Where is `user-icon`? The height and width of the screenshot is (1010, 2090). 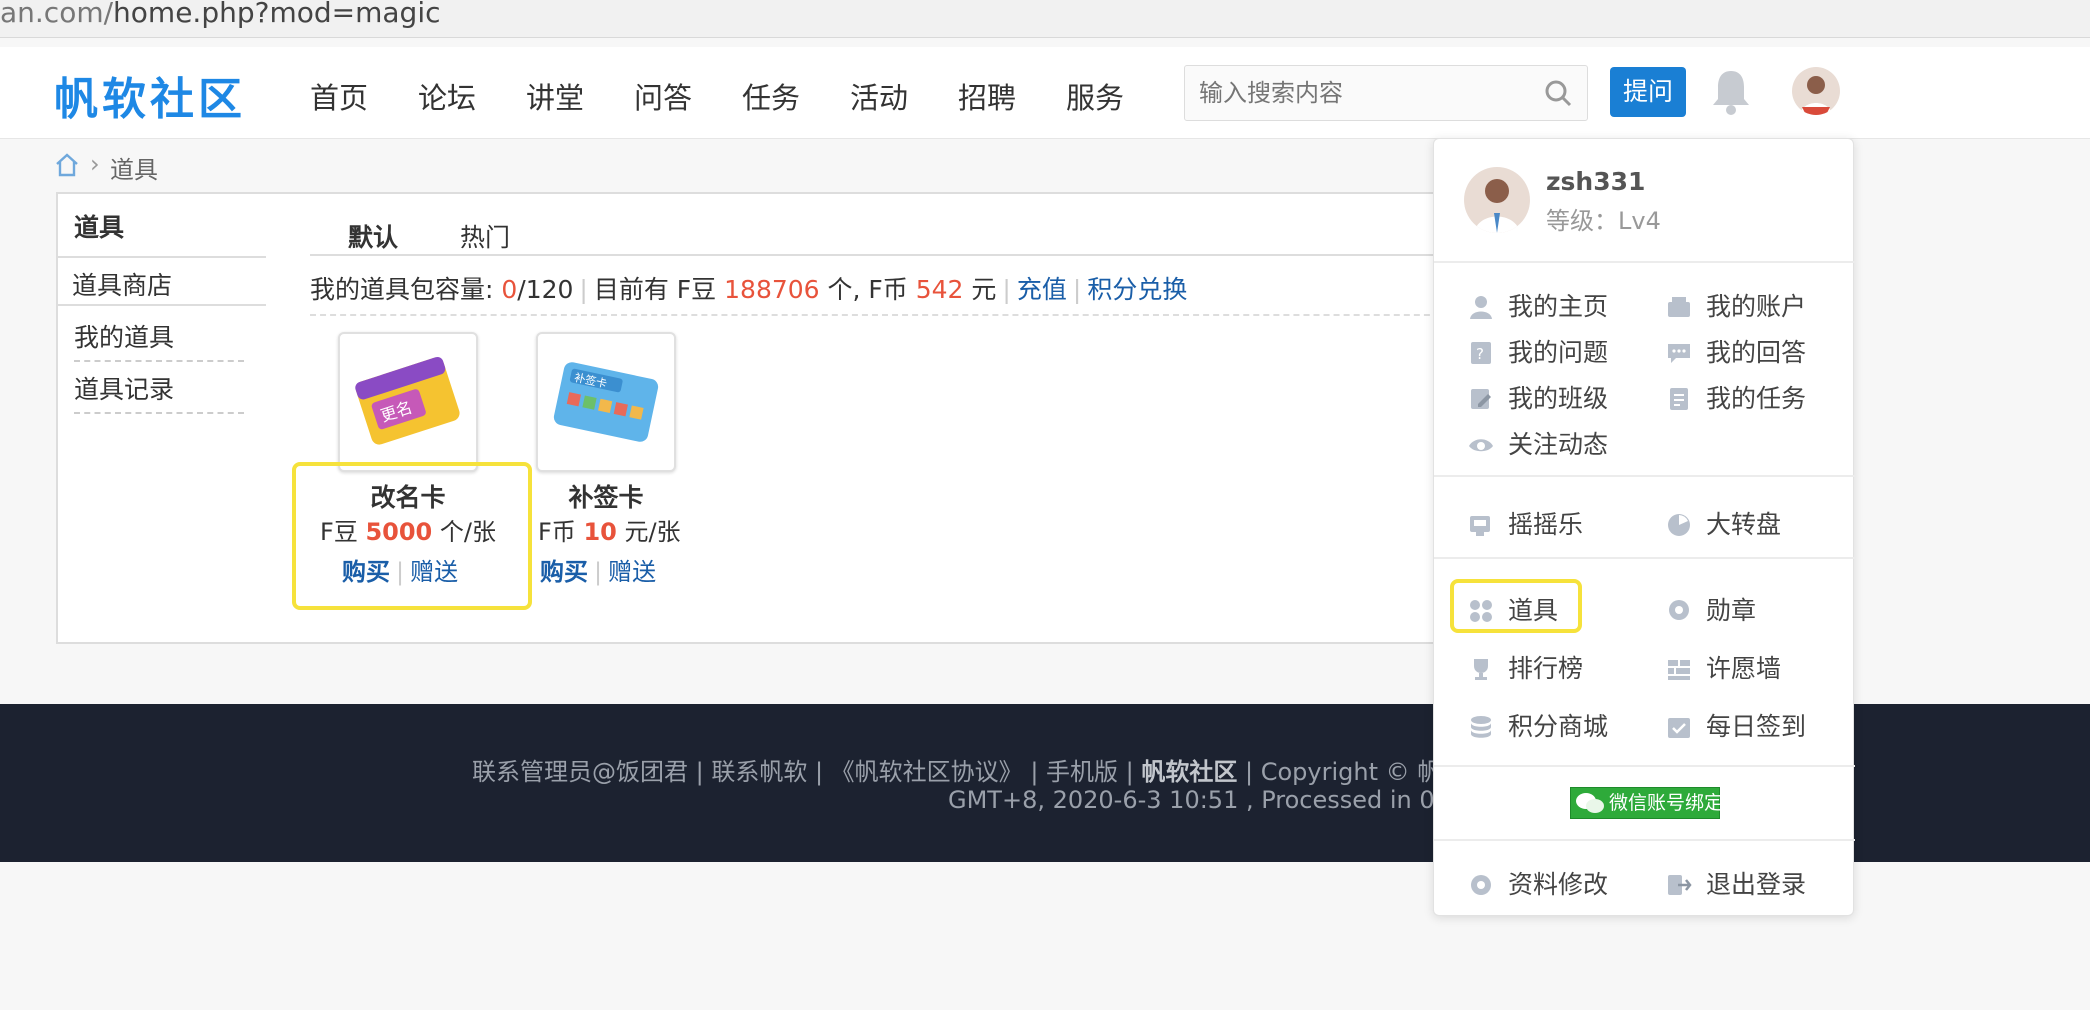
user-icon is located at coordinates (1481, 307).